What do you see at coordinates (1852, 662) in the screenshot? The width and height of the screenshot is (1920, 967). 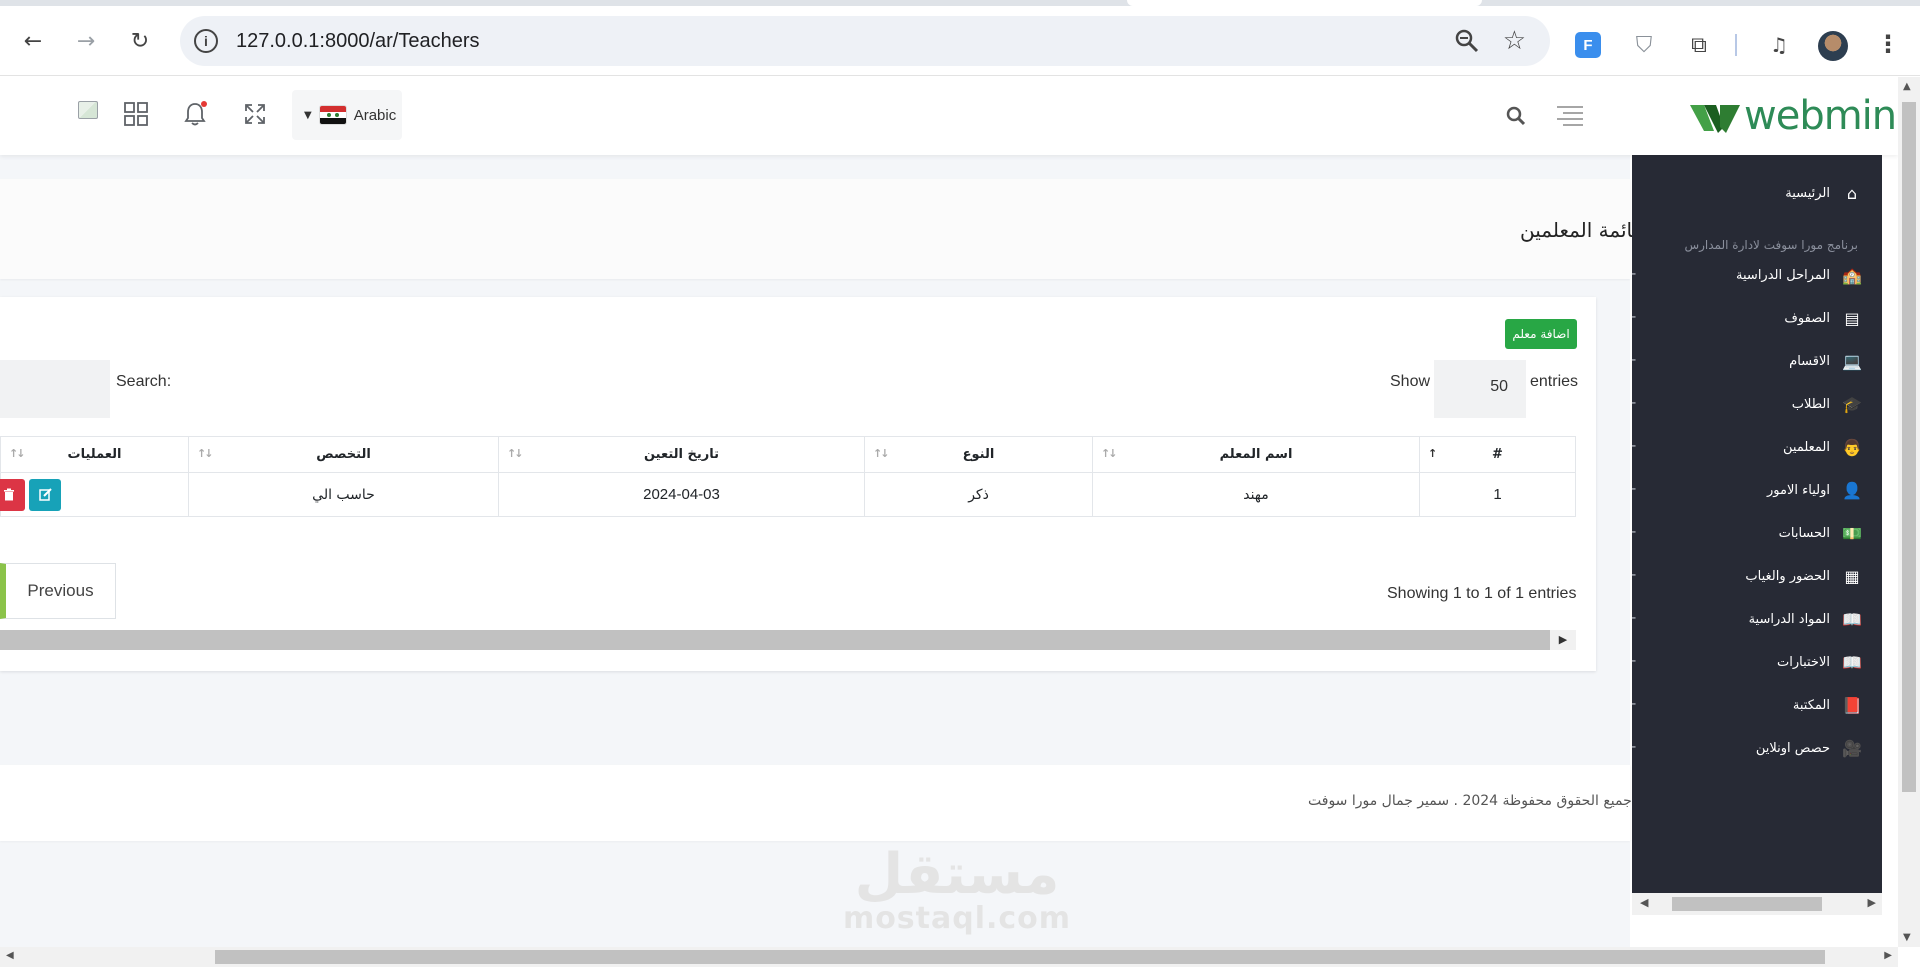 I see `book-open-icon: 📖` at bounding box center [1852, 662].